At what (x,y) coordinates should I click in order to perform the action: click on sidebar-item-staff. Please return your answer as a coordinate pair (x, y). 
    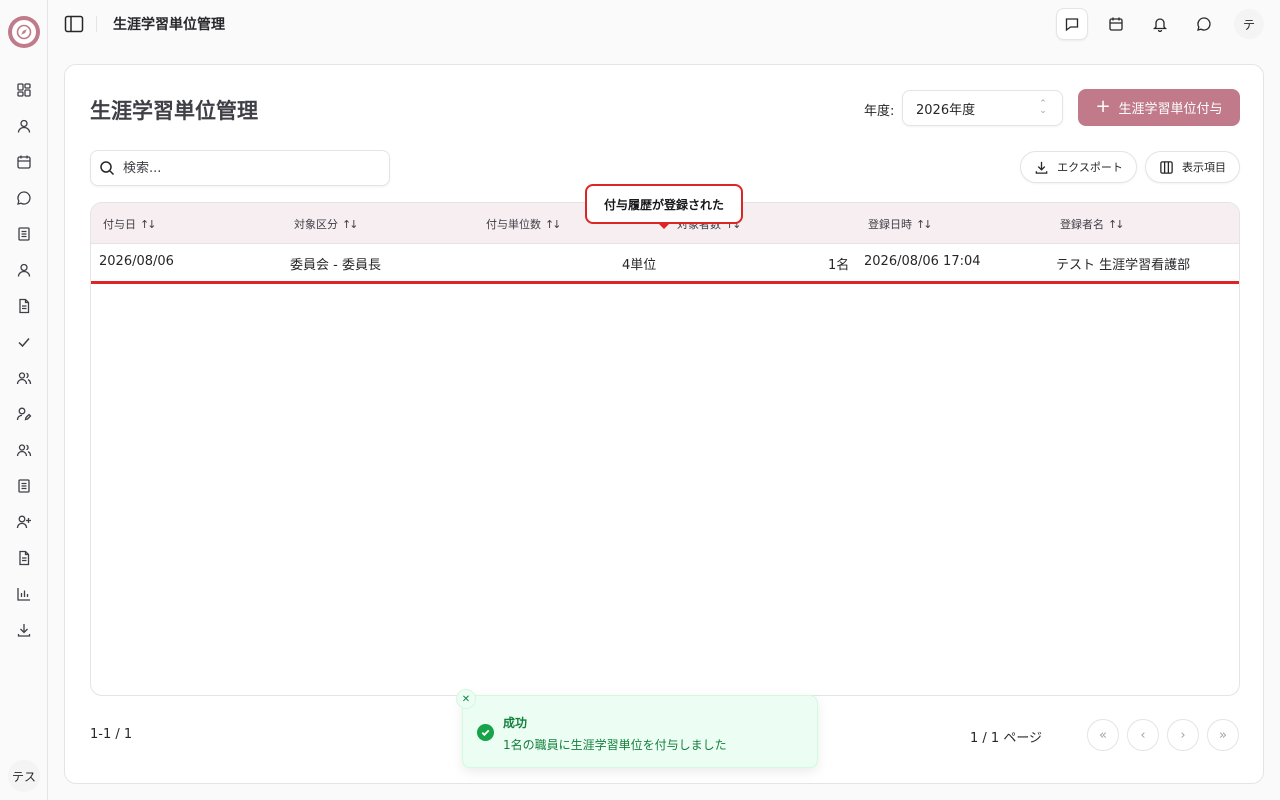
    Looking at the image, I should click on (24, 270).